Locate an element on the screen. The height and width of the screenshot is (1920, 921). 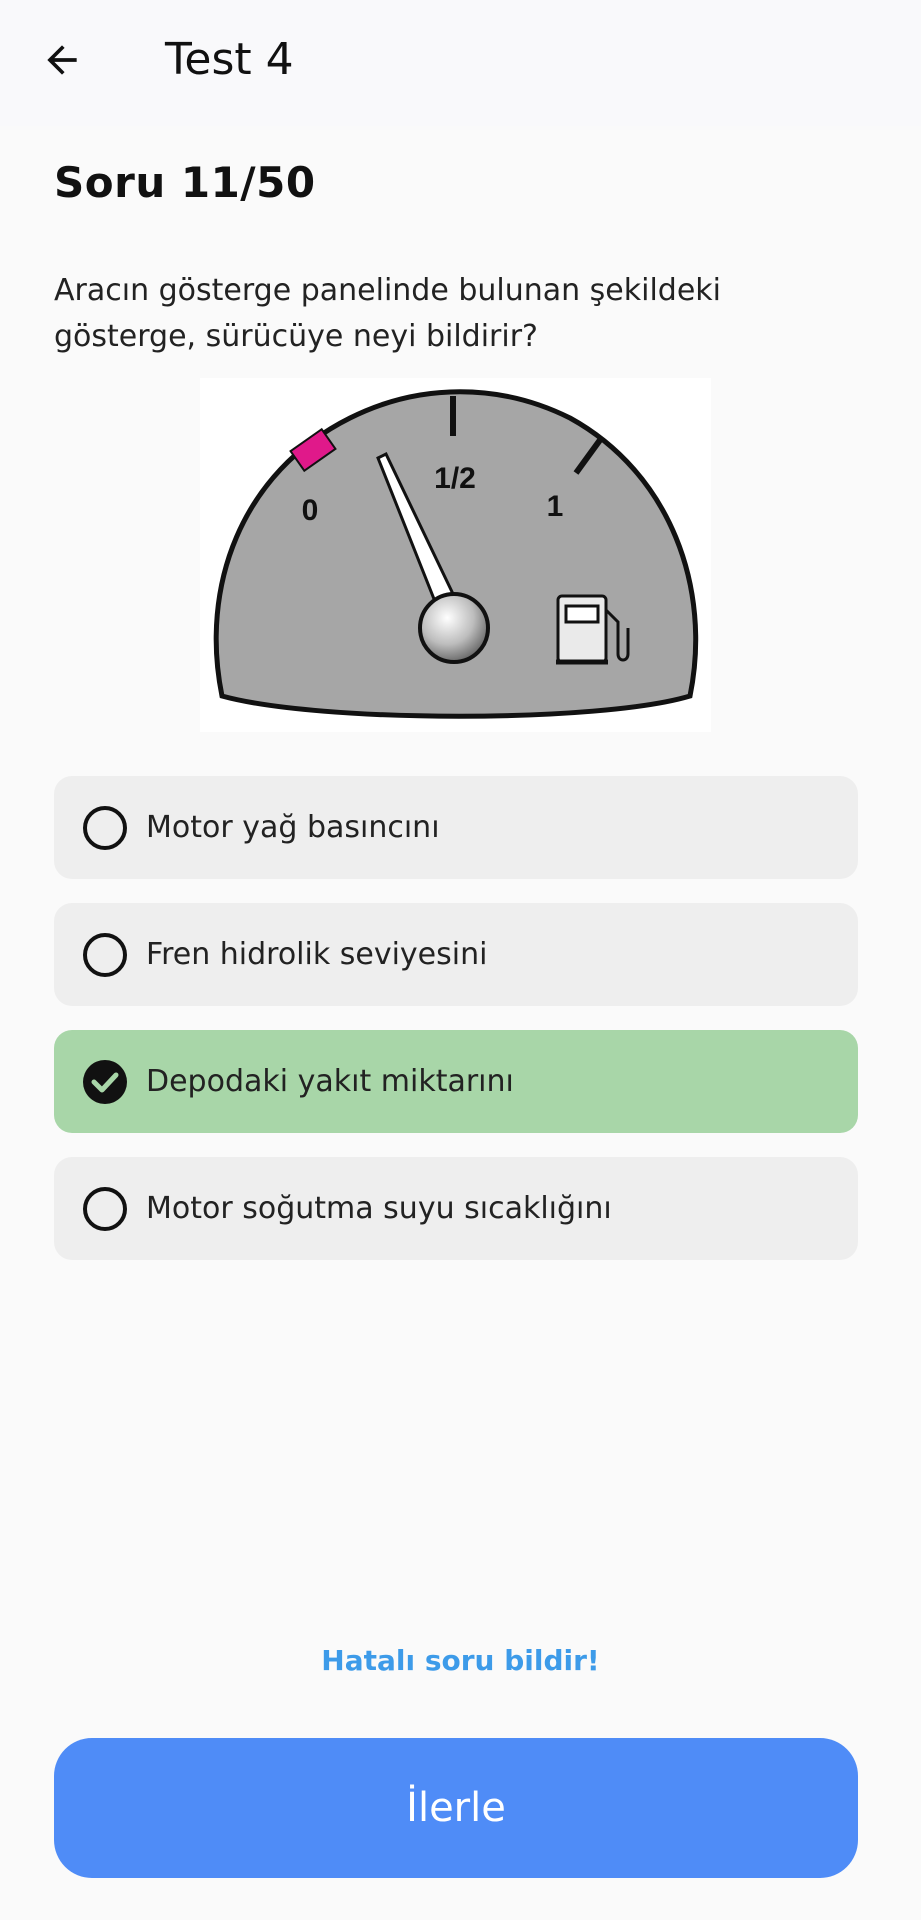
answer-label: Fren hidrolik seviyesini is located at coordinates (317, 954).